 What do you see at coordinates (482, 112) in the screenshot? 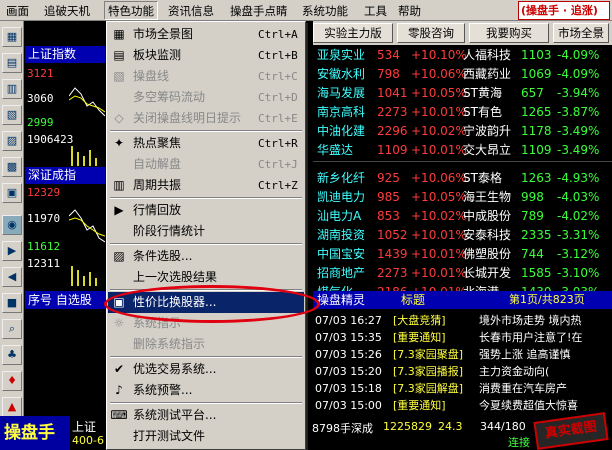
I see `stock-name: ST有色` at bounding box center [482, 112].